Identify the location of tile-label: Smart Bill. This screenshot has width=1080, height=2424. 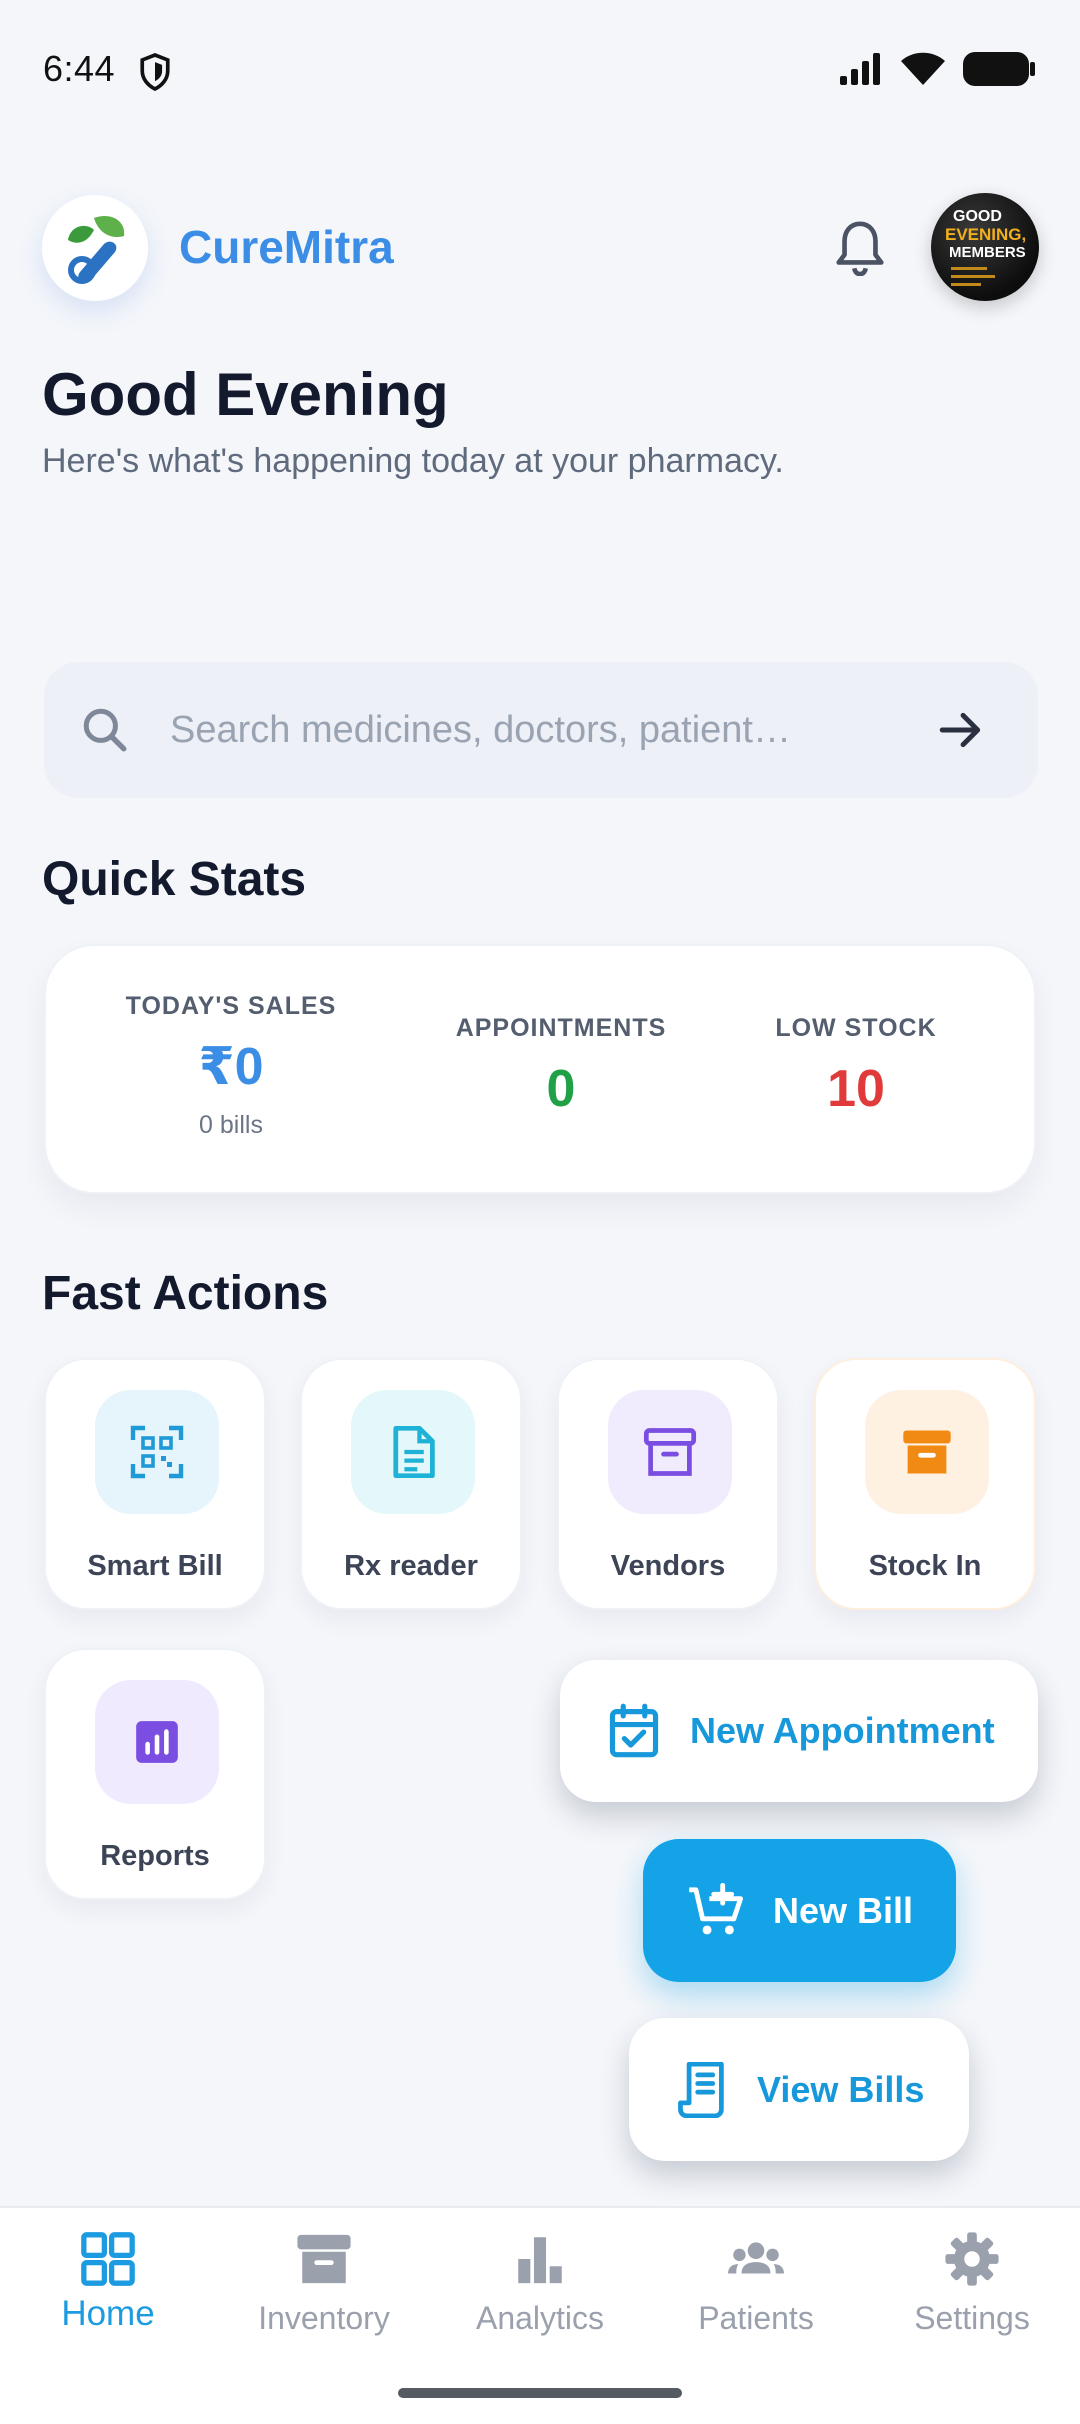
(155, 1566).